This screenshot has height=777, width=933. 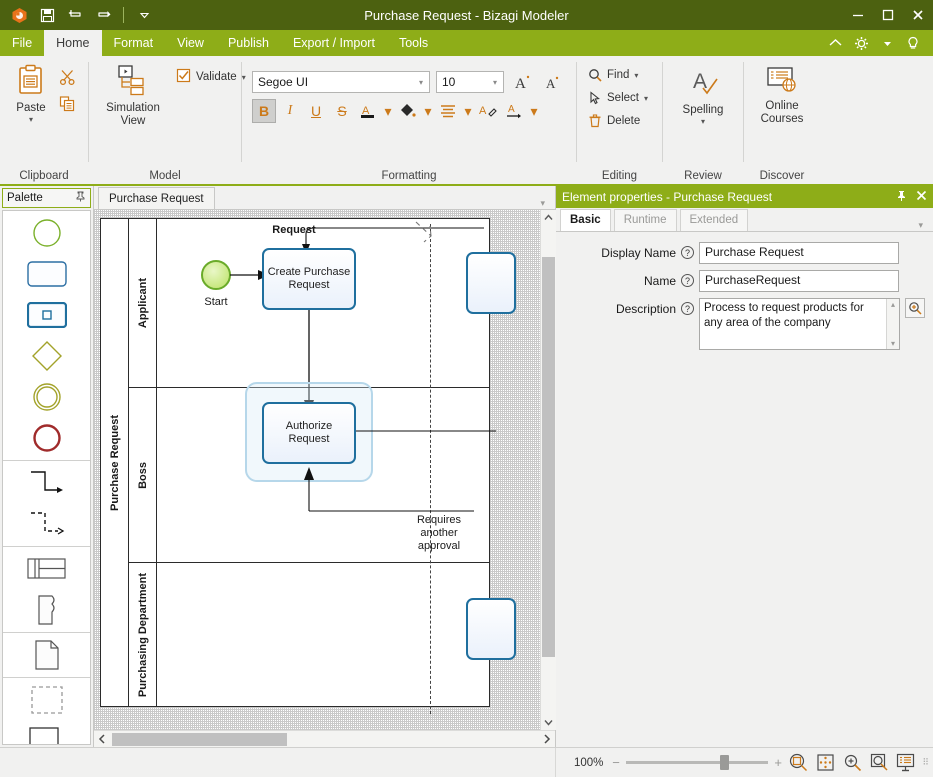 What do you see at coordinates (468, 111) in the screenshot?
I see `align-dropdown-icon: ▾` at bounding box center [468, 111].